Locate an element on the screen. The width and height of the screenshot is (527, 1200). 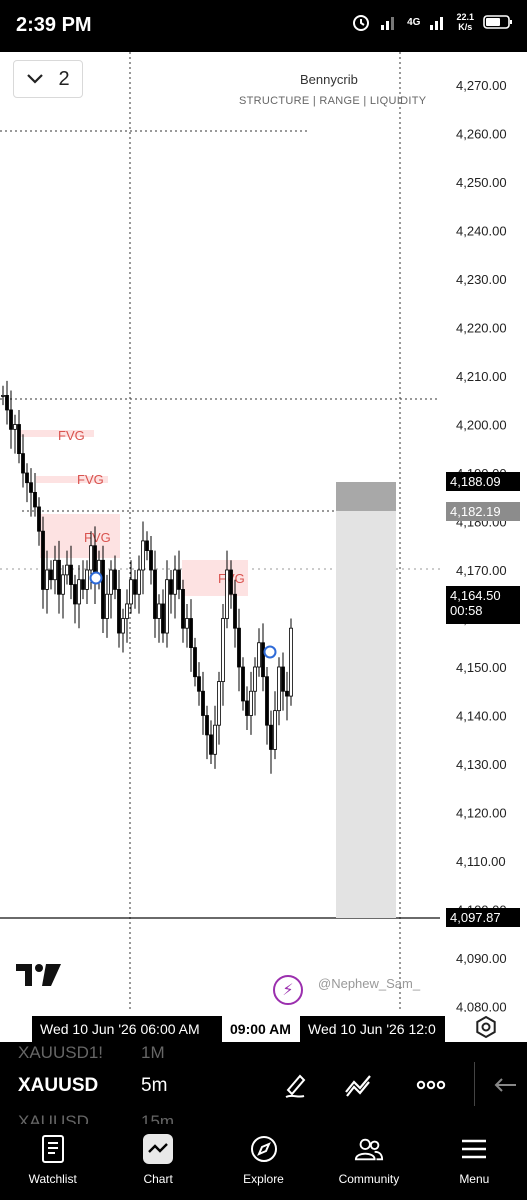
signal-icon is located at coordinates (388, 23).